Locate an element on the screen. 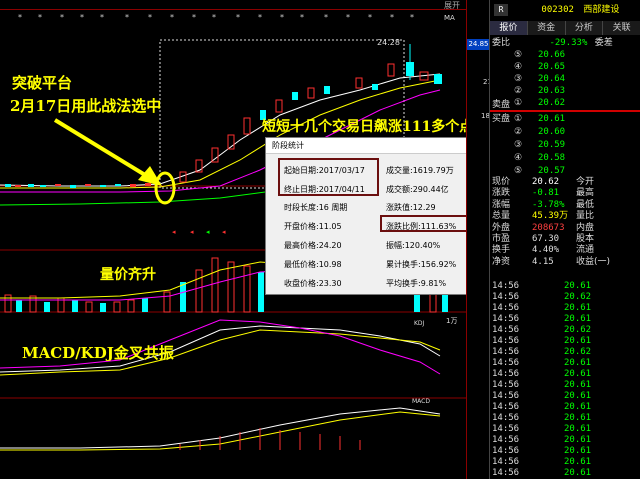 This screenshot has height=479, width=640. buy-level-index: ③ is located at coordinates (518, 145).